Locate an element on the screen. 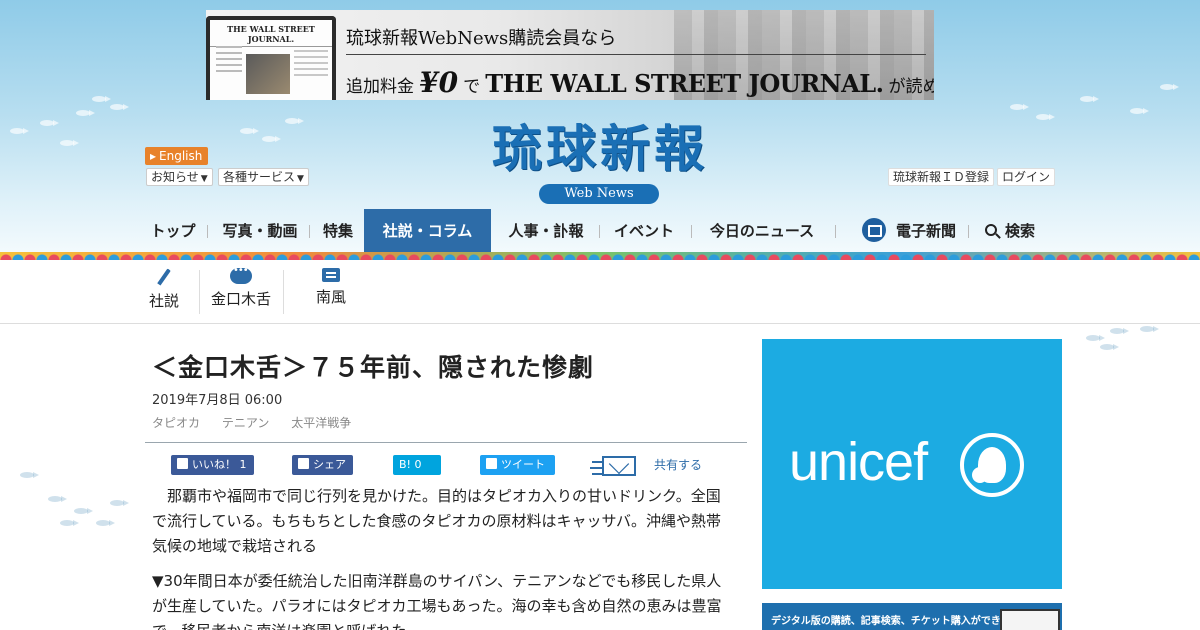 The image size is (1200, 630). facebook-like-button: いいね！ 1 is located at coordinates (212, 465).